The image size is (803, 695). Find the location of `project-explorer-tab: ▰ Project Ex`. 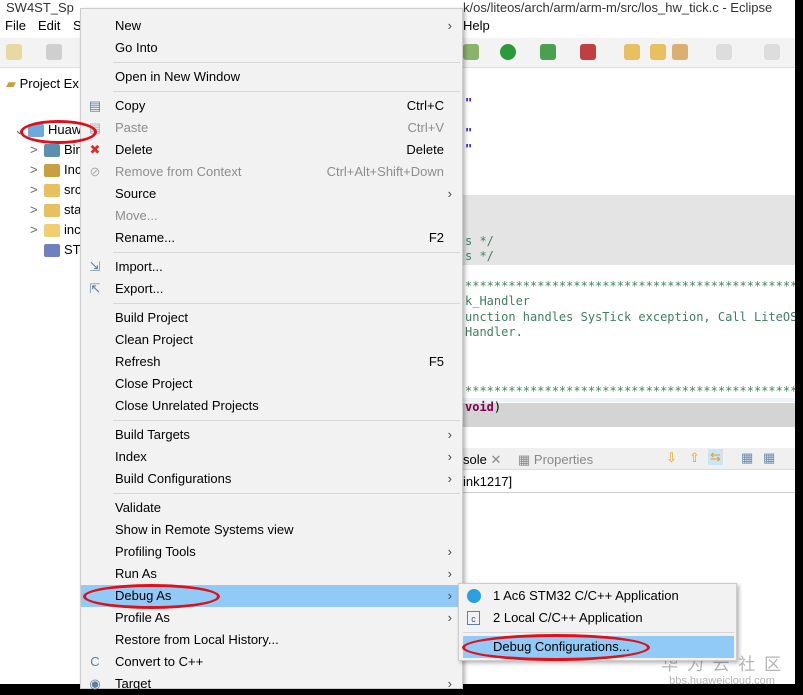

project-explorer-tab: ▰ Project Ex is located at coordinates (42, 84).